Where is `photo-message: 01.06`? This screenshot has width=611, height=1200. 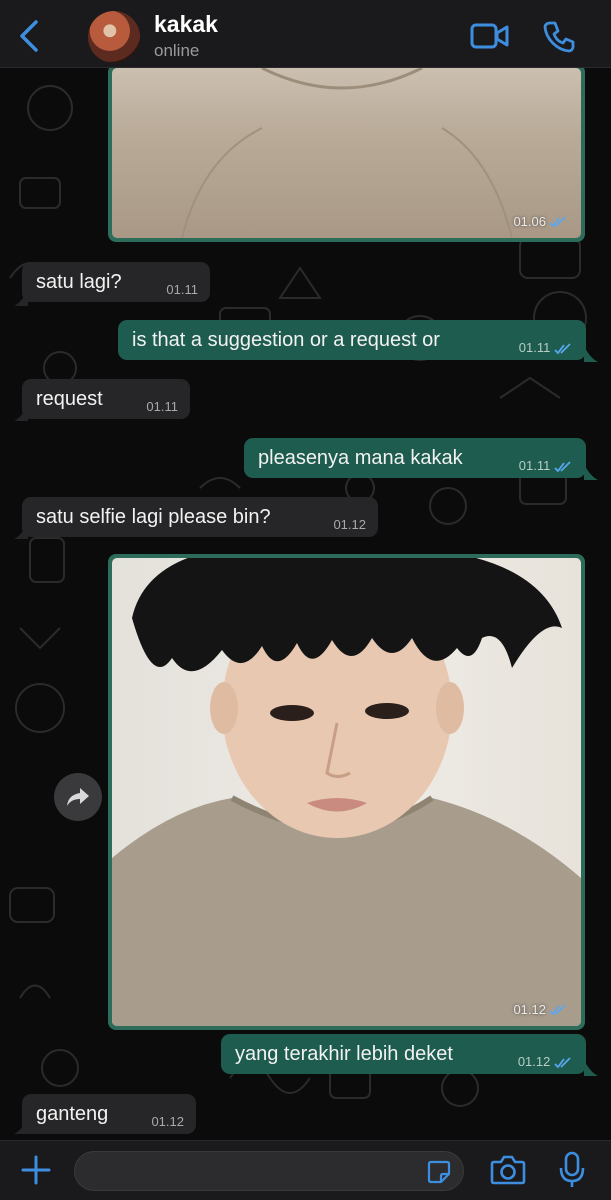
photo-message: 01.06 is located at coordinates (346, 155).